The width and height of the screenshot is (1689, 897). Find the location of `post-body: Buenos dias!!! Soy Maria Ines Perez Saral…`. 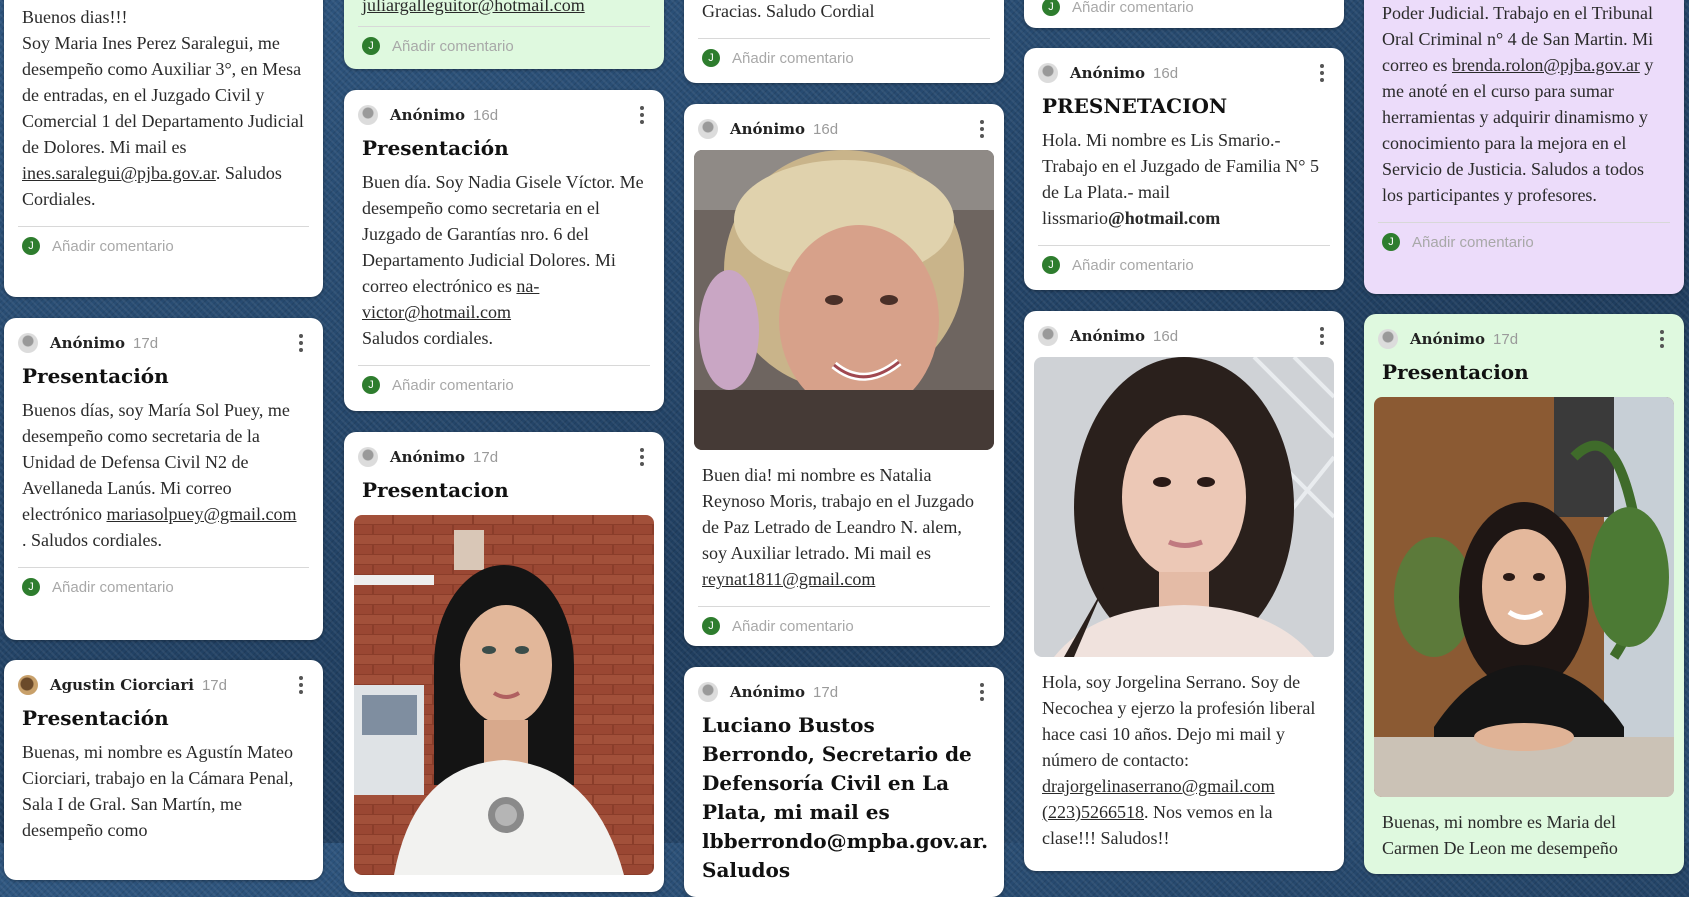

post-body: Buenos dias!!! Soy Maria Ines Perez Saral… is located at coordinates (163, 108).